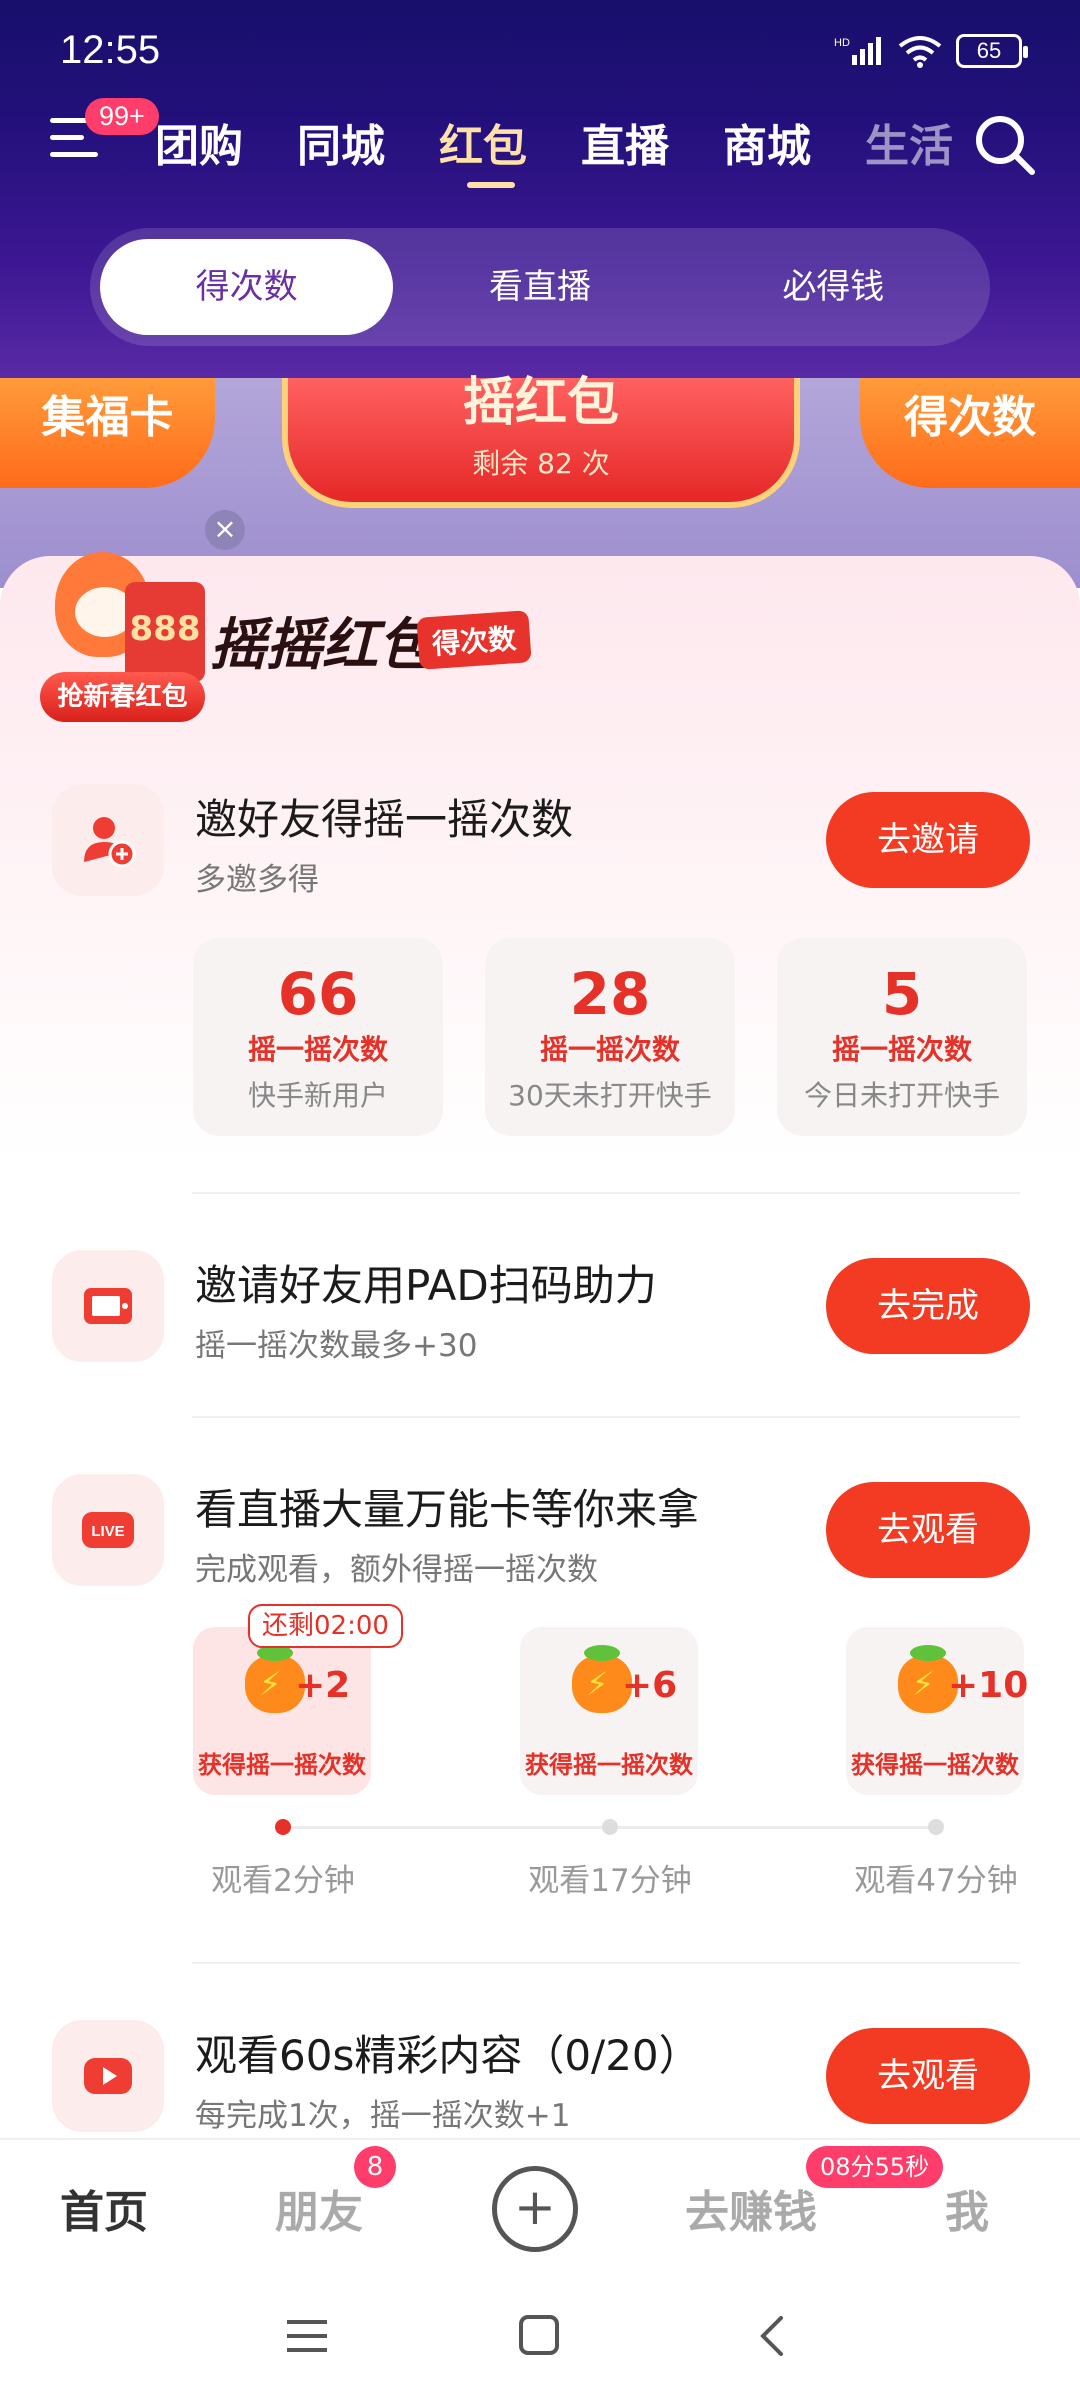 The image size is (1080, 2400). I want to click on nav-tabs: 团购 同城 红包 直播 商城 生活, so click(561, 149).